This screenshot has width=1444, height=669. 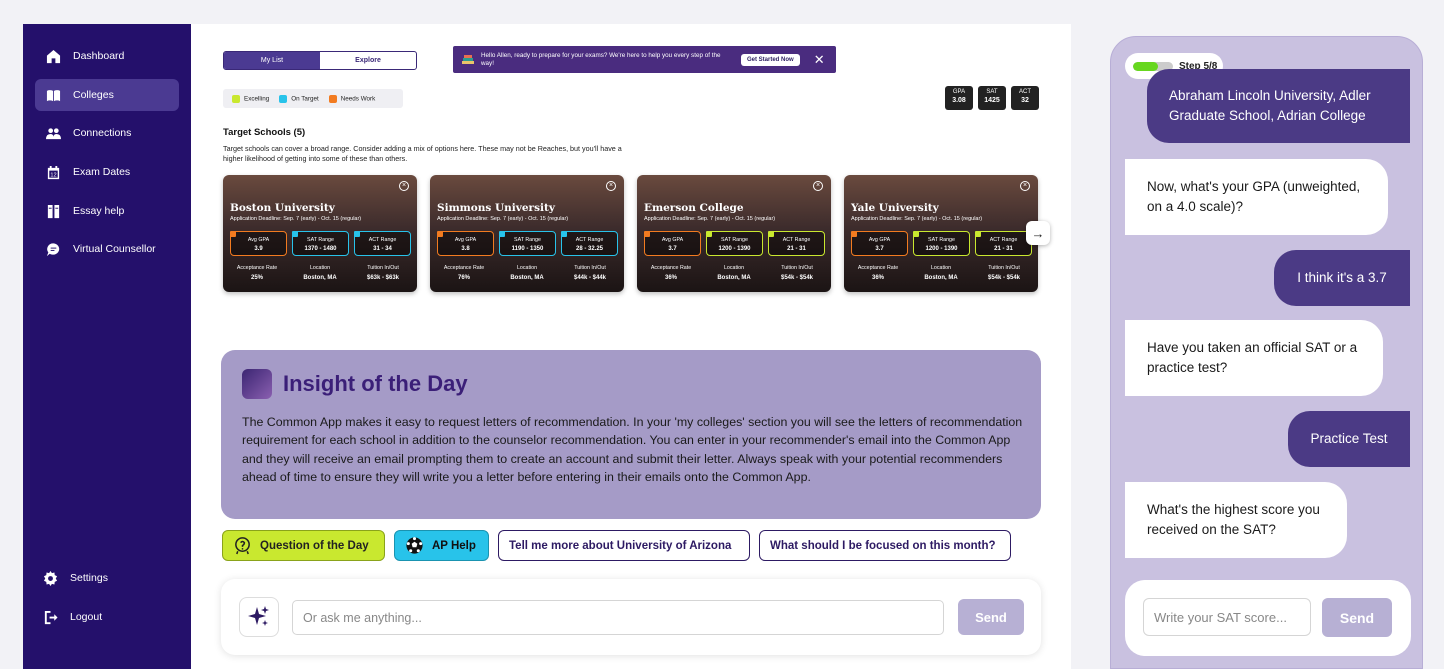 I want to click on sat-range-box: SAT Range 1200 - 1390, so click(x=734, y=243).